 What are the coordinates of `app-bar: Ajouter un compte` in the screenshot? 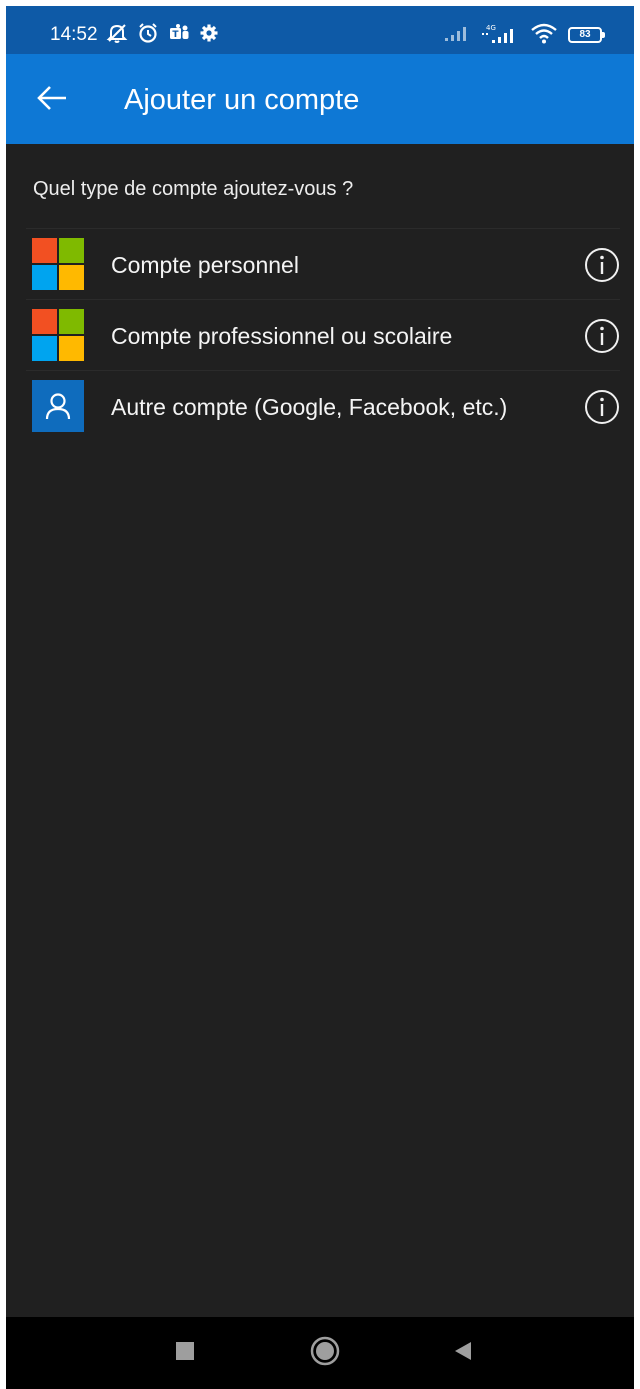 It's located at (320, 99).